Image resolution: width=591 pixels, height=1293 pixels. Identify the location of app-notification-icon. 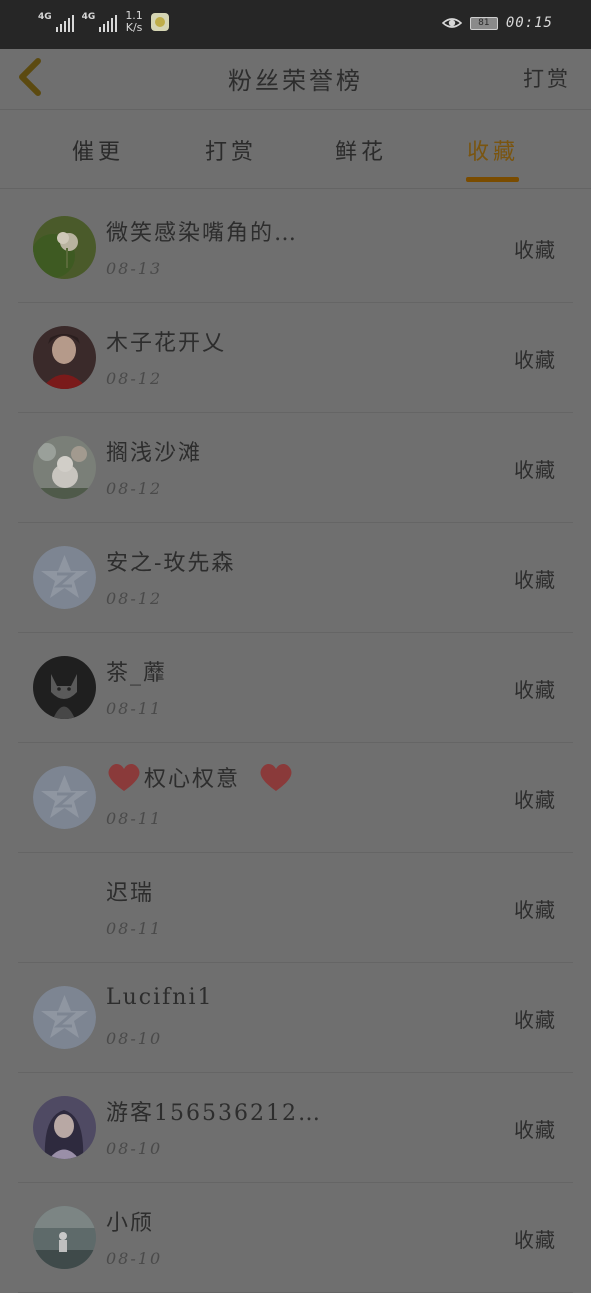
(159, 22).